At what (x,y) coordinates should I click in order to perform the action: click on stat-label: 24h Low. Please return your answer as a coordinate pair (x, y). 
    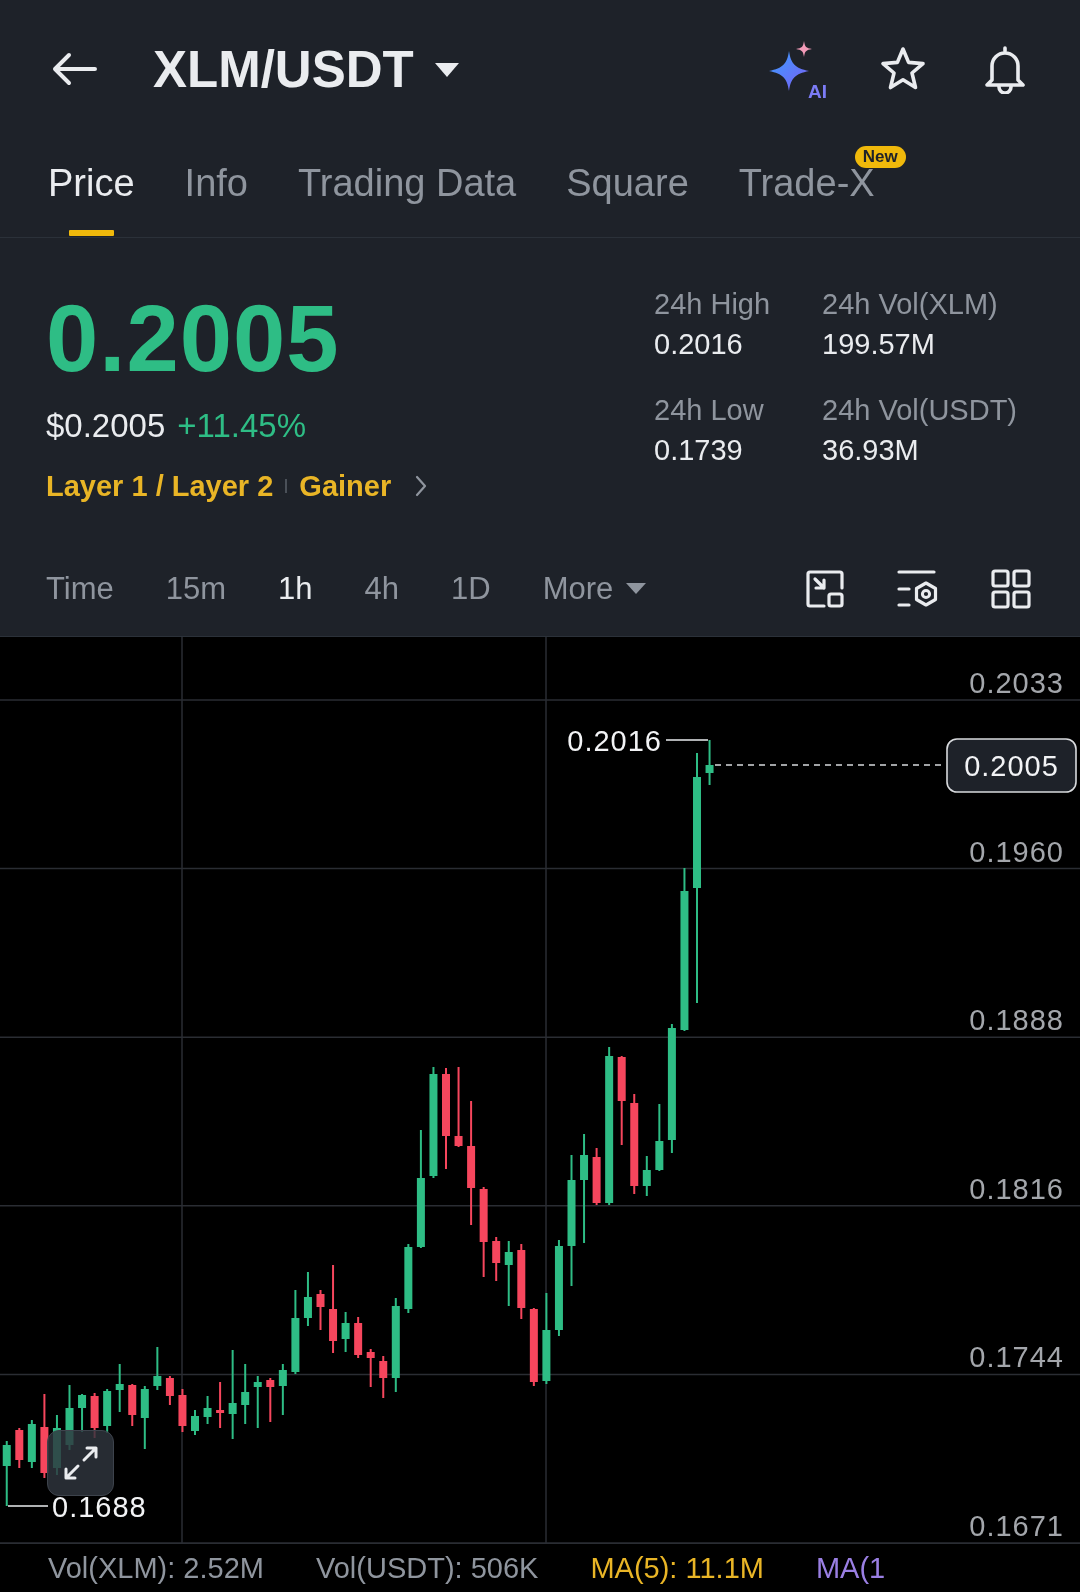
    Looking at the image, I should click on (709, 410).